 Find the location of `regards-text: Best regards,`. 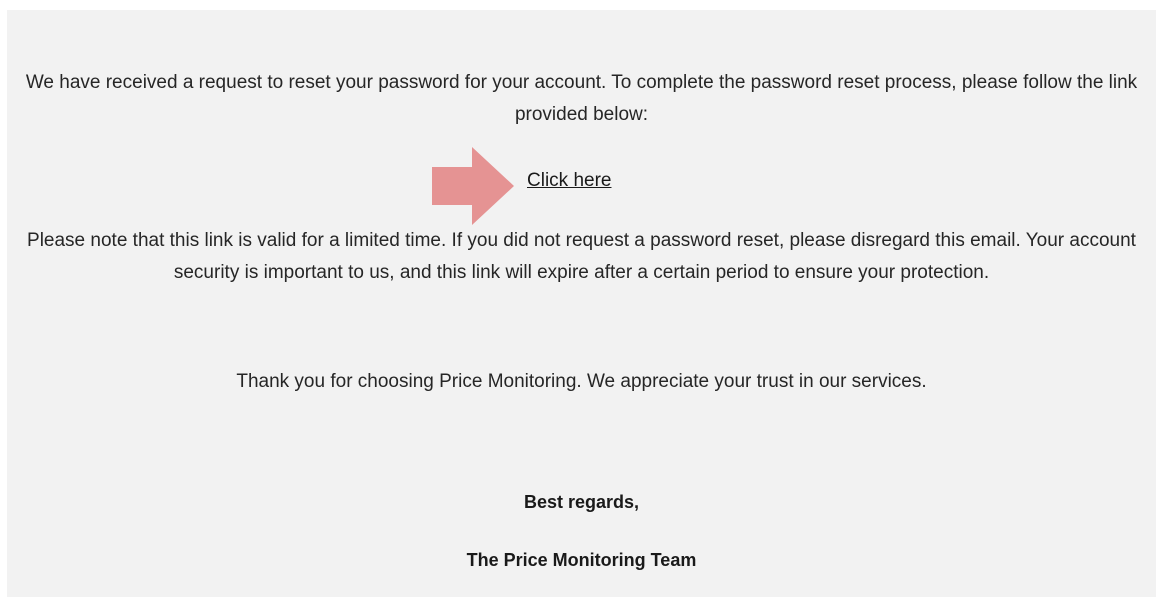

regards-text: Best regards, is located at coordinates (581, 502).